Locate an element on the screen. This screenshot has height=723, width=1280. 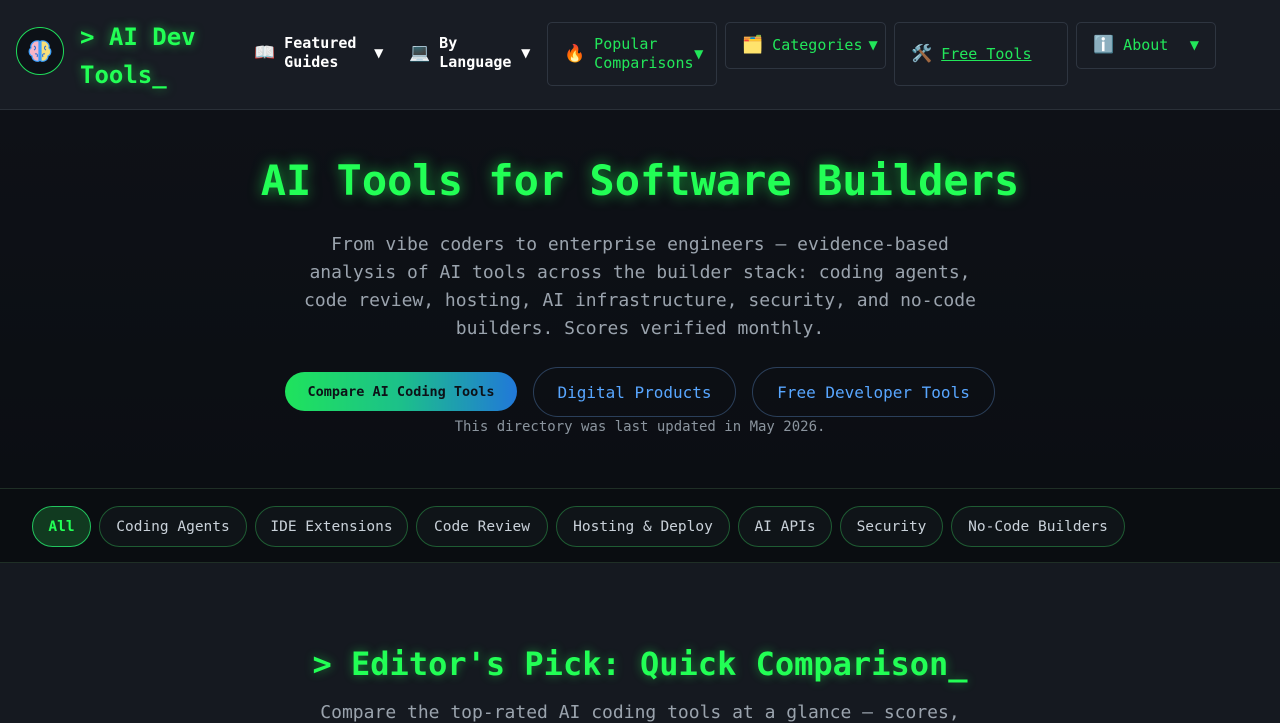
filter-chip-security: Security is located at coordinates (891, 526).